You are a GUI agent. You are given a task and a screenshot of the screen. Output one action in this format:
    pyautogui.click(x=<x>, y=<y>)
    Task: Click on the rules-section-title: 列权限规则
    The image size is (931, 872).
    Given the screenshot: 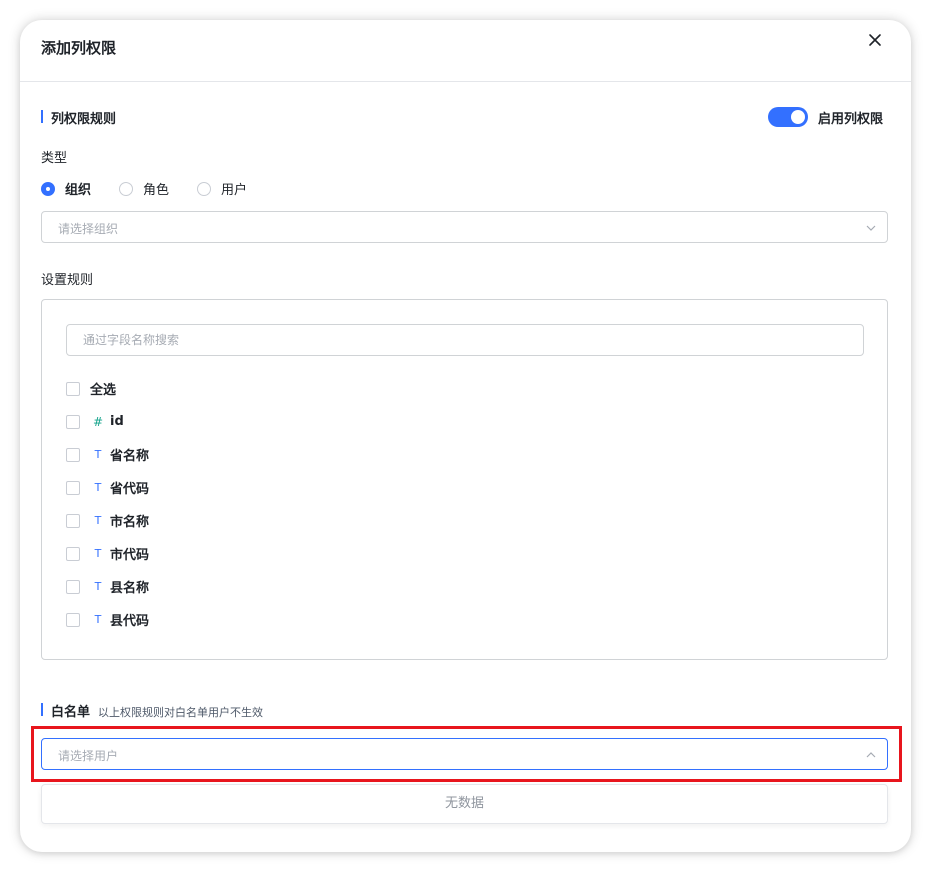 What is the action you would take?
    pyautogui.click(x=78, y=117)
    